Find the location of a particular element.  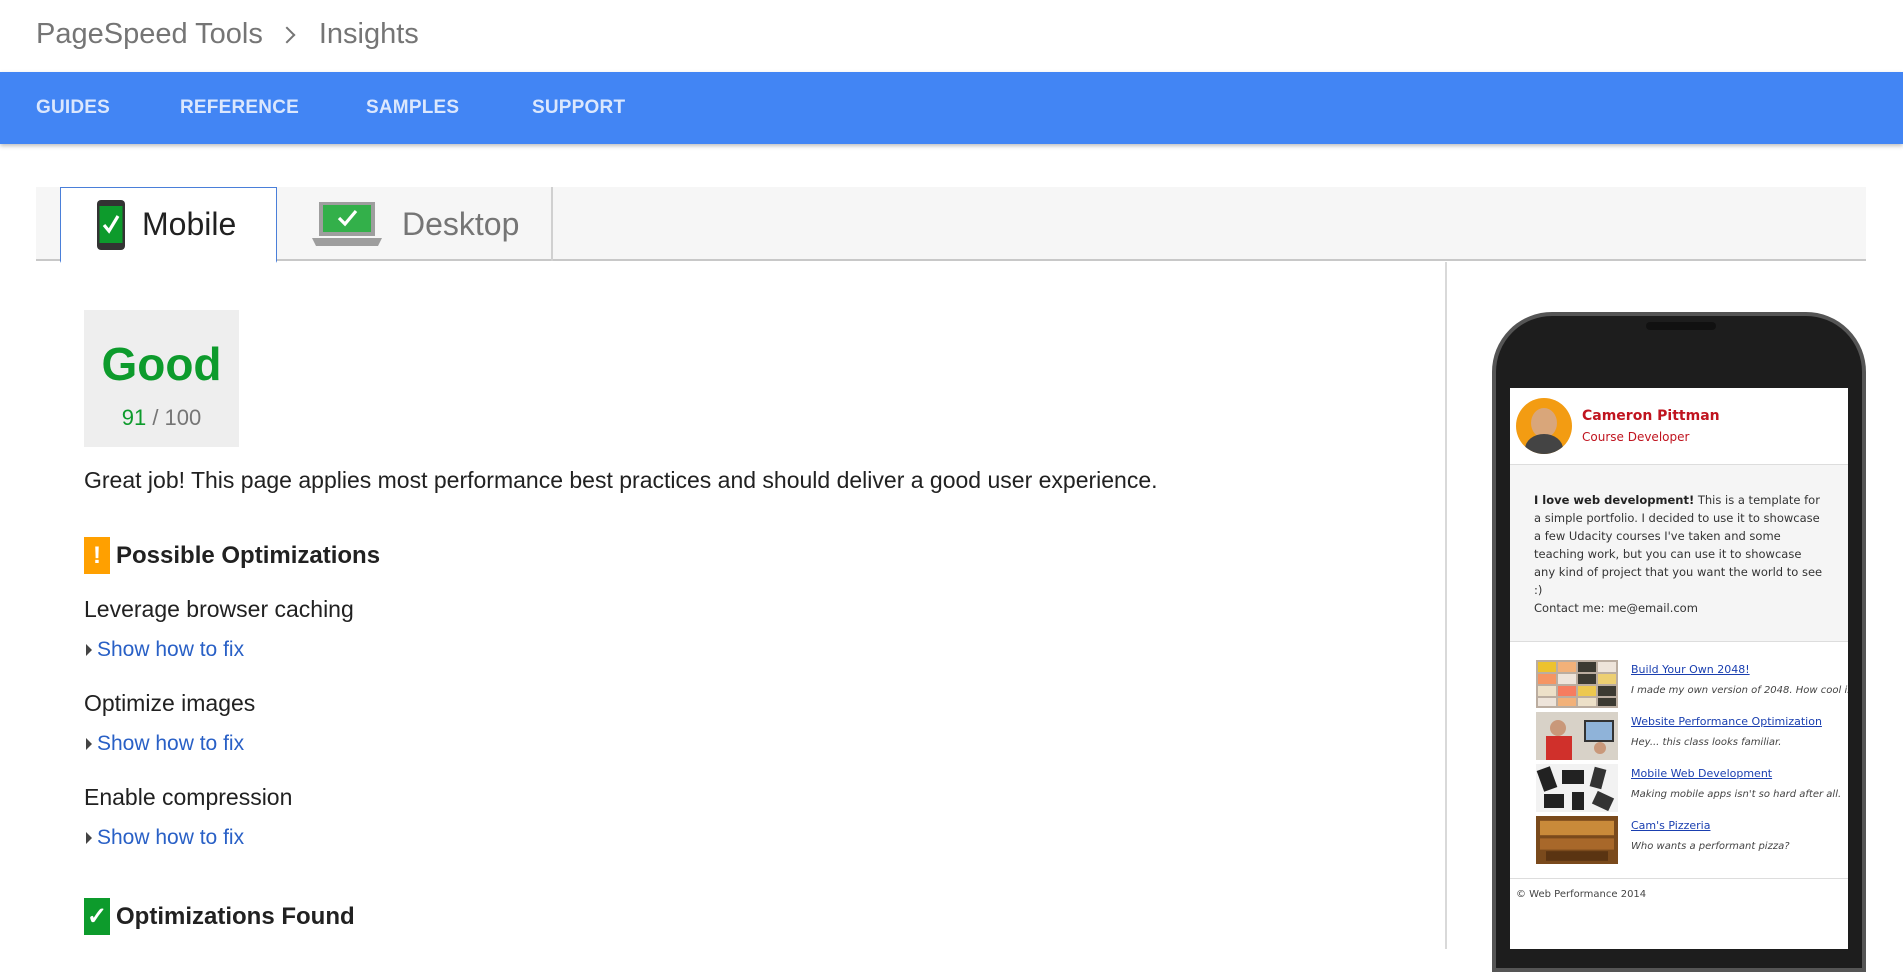

score-value: 91 / 100 is located at coordinates (161, 418).